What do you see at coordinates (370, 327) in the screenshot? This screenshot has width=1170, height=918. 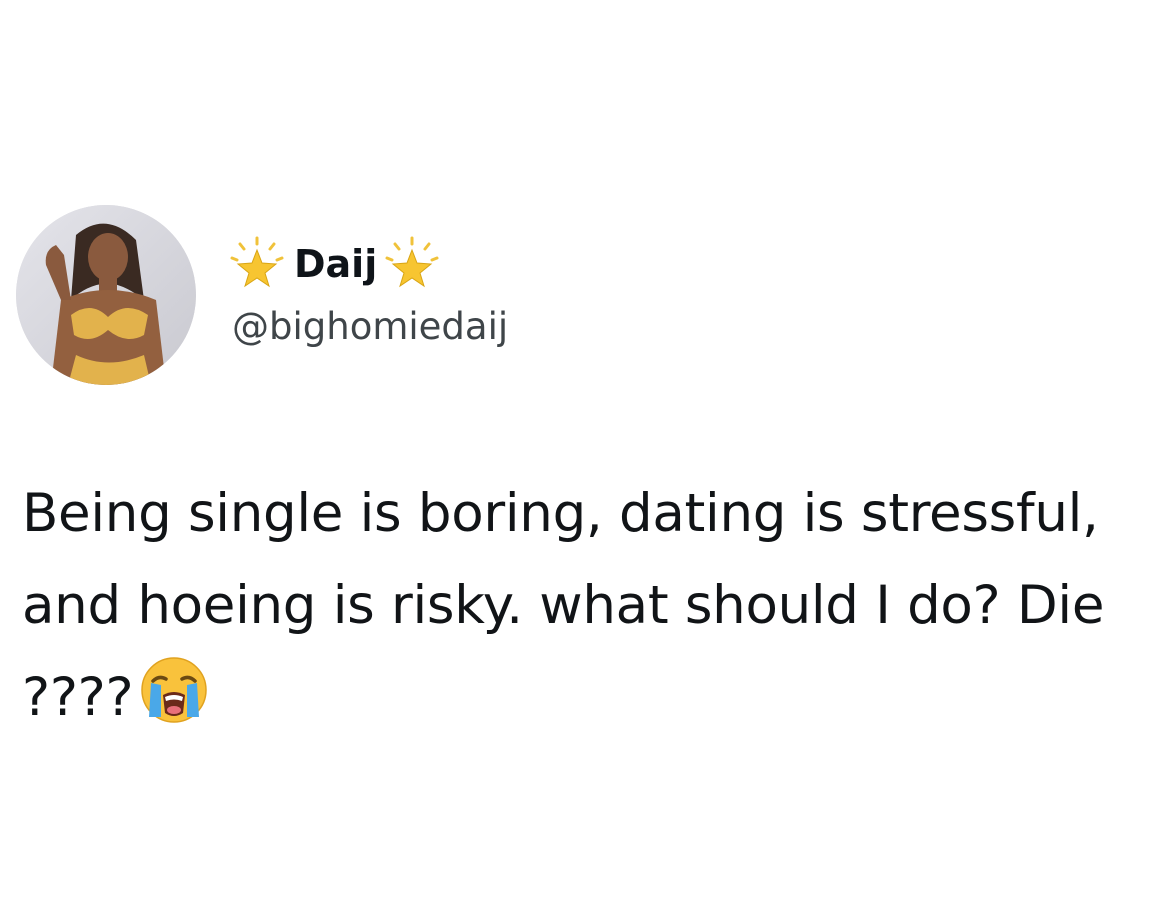 I see `user-handle: @bighomiedaij` at bounding box center [370, 327].